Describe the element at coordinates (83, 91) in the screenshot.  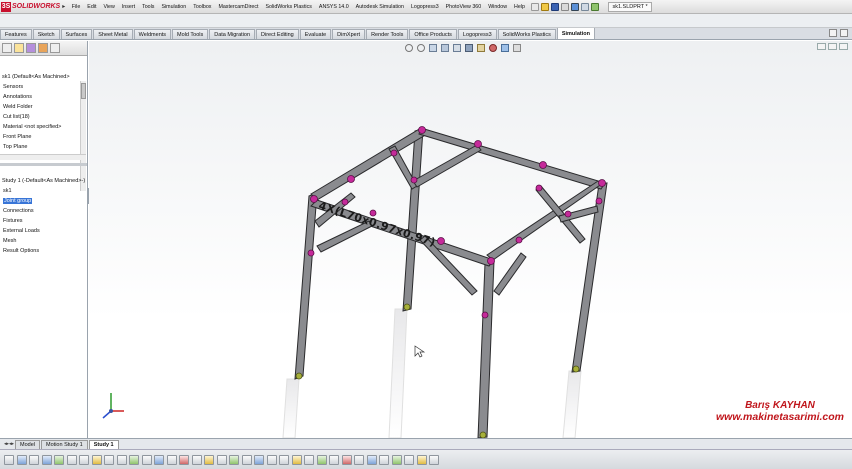
I see `scrollbar-thumb` at that location.